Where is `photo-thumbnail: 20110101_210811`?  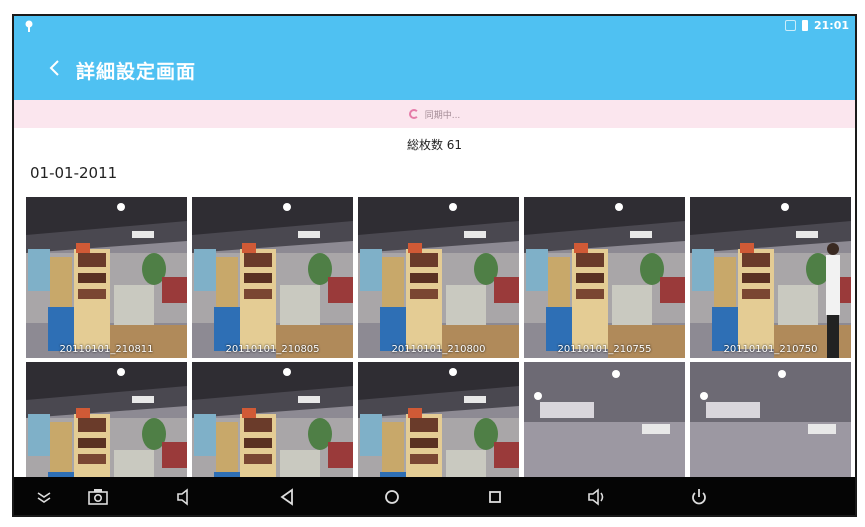 photo-thumbnail: 20110101_210811 is located at coordinates (106, 277).